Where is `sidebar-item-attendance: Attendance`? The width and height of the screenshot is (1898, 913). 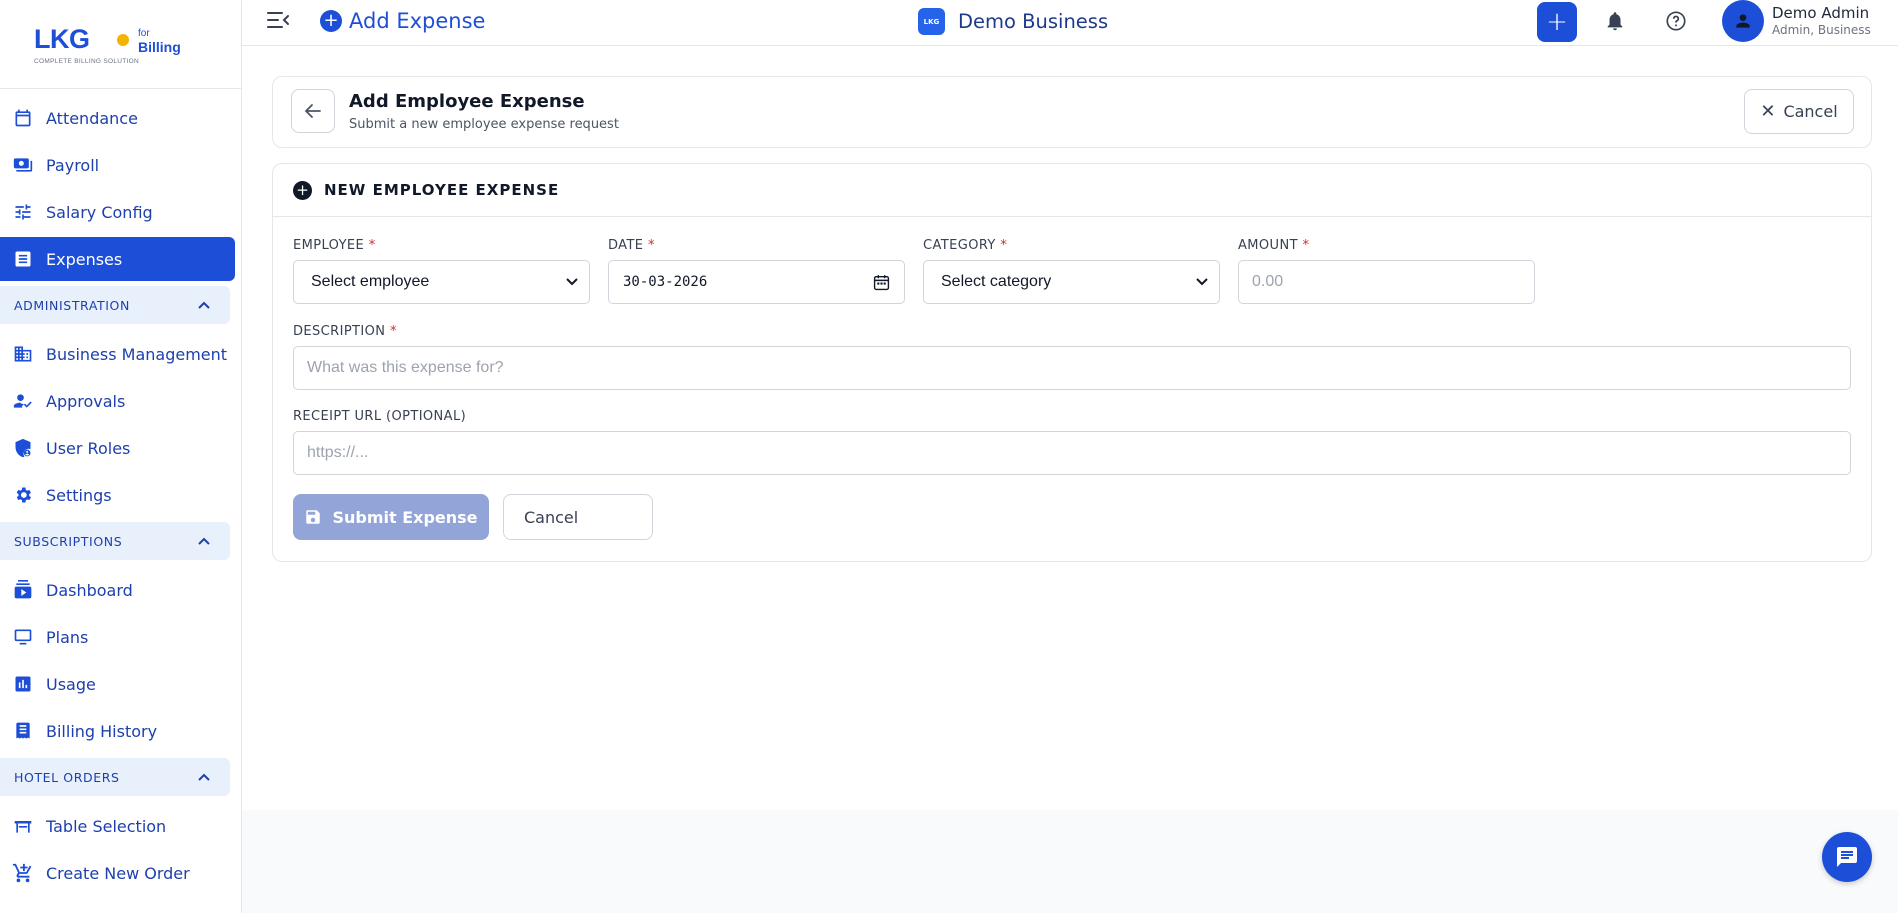 sidebar-item-attendance: Attendance is located at coordinates (117, 118).